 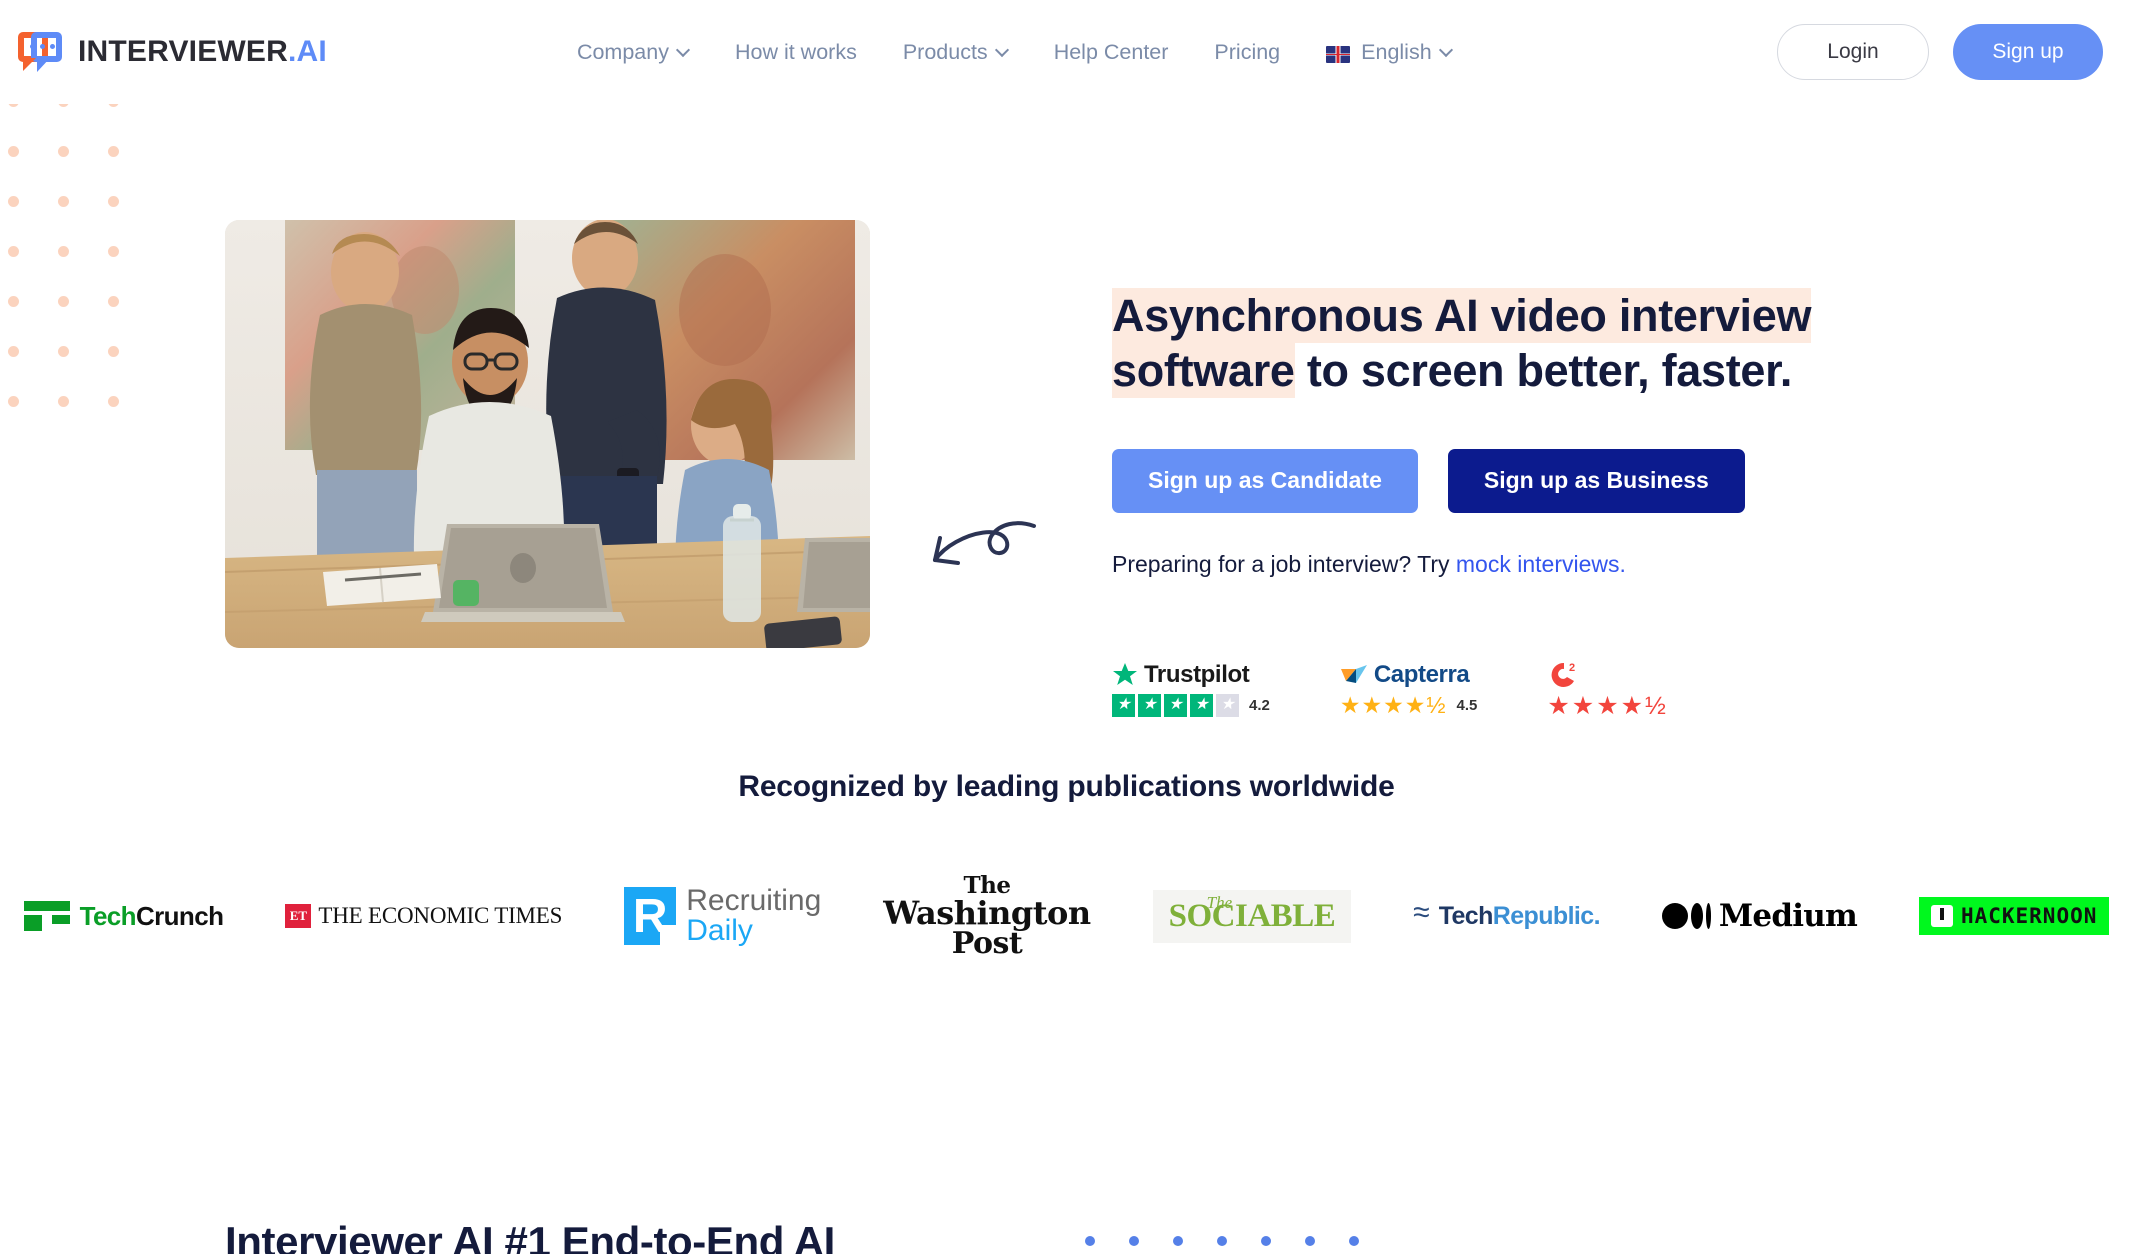 I want to click on trustpilot-score: 4.2, so click(x=1259, y=705).